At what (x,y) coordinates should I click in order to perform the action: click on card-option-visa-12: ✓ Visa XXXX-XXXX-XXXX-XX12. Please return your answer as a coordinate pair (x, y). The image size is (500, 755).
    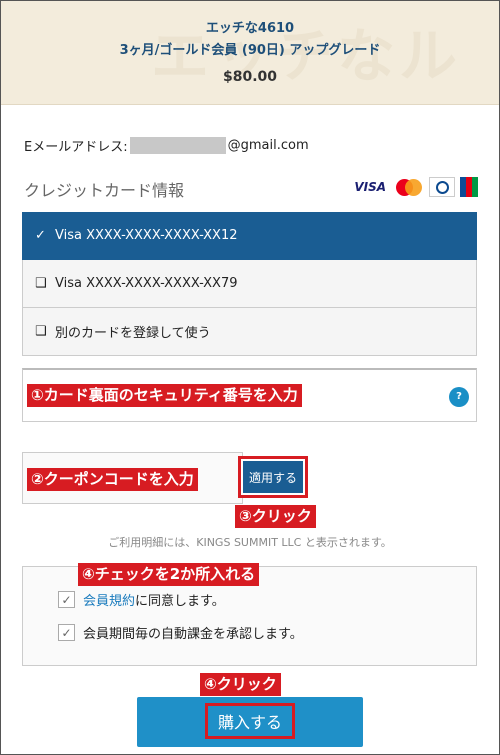
    Looking at the image, I should click on (249, 236).